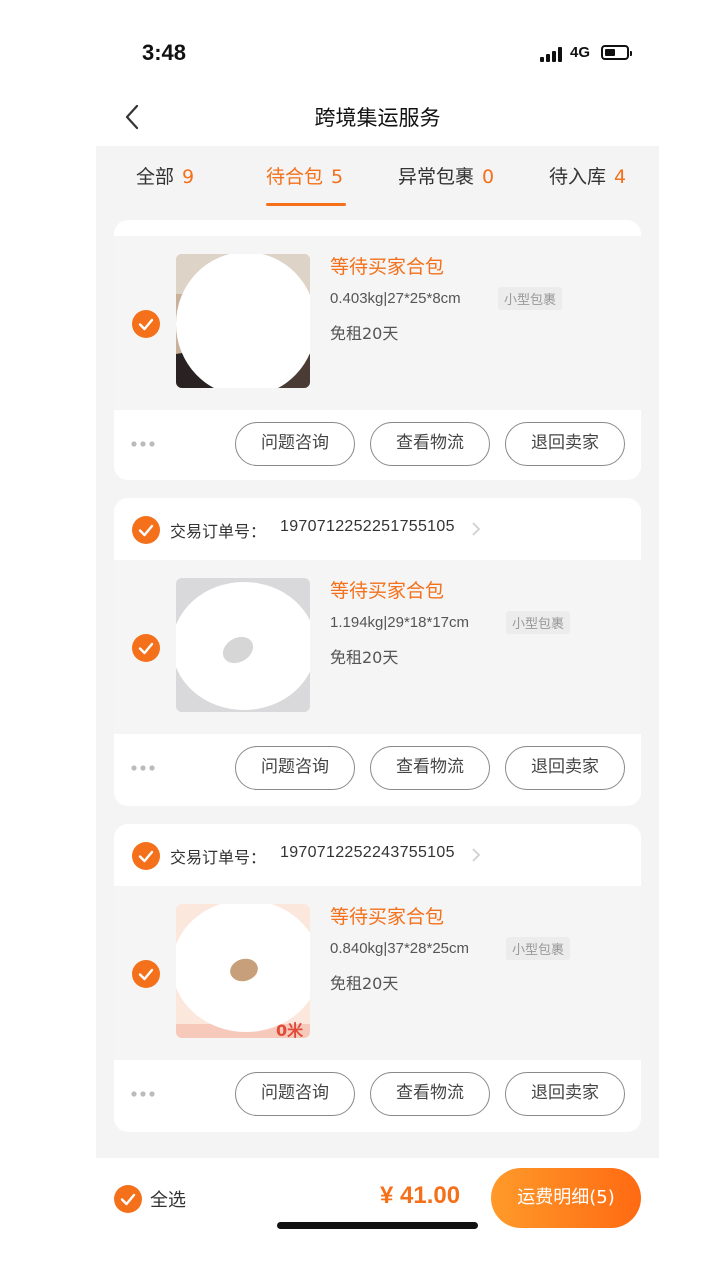  I want to click on package-thumbnail: 0米, so click(243, 971).